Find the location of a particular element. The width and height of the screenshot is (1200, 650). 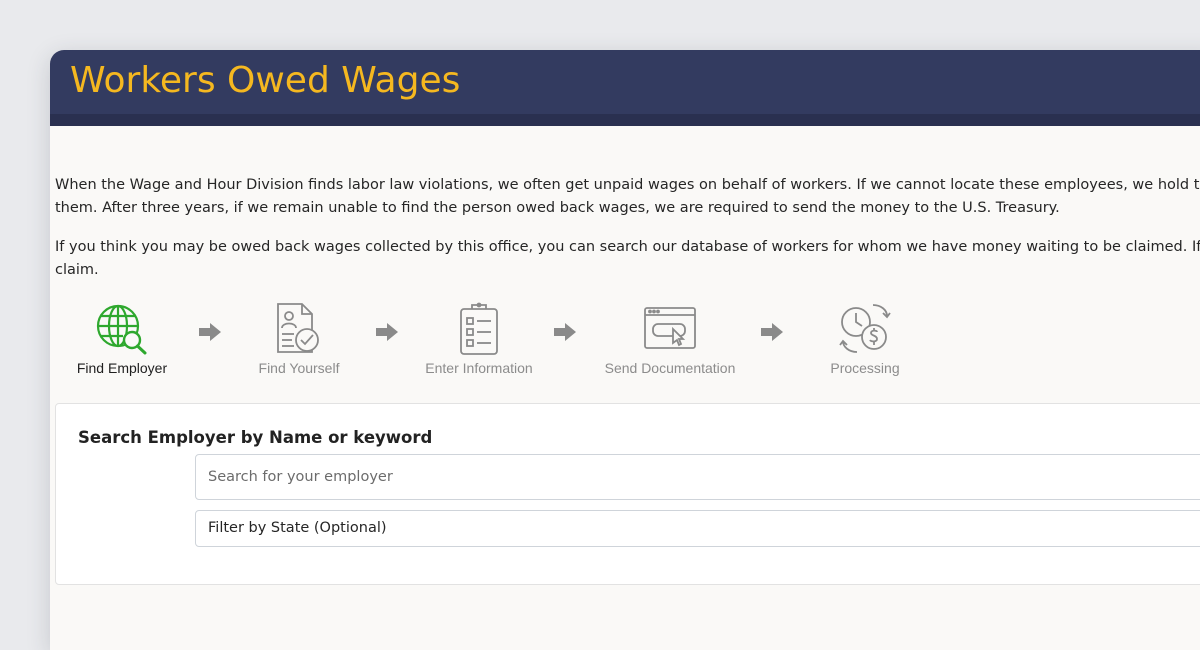

step-label-processing: Processing is located at coordinates (865, 368).